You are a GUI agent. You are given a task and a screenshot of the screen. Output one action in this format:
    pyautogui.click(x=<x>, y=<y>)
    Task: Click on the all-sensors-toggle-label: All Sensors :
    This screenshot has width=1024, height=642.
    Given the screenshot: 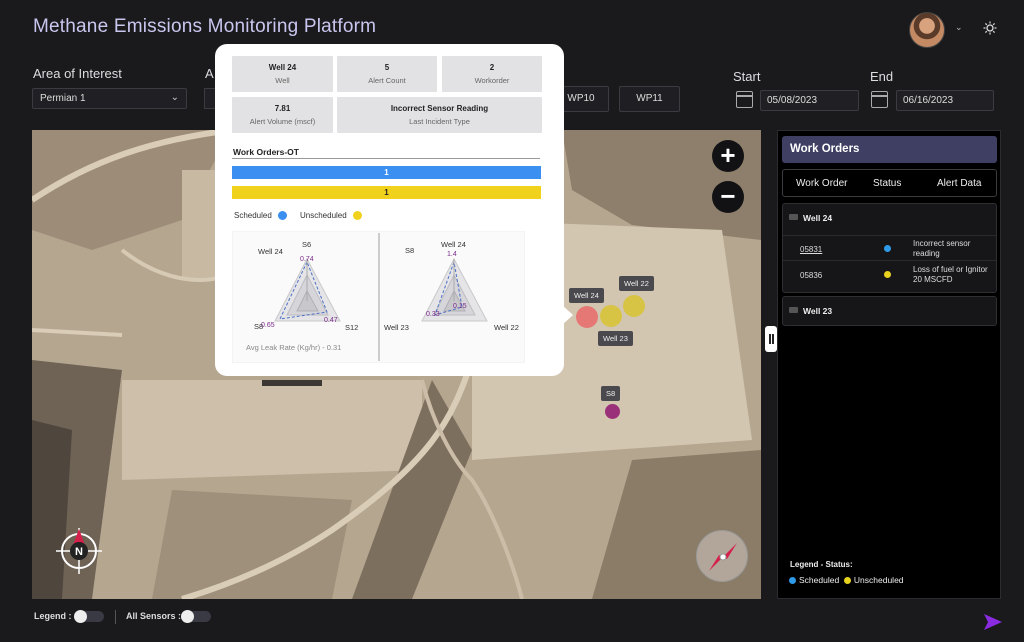 What is the action you would take?
    pyautogui.click(x=154, y=616)
    